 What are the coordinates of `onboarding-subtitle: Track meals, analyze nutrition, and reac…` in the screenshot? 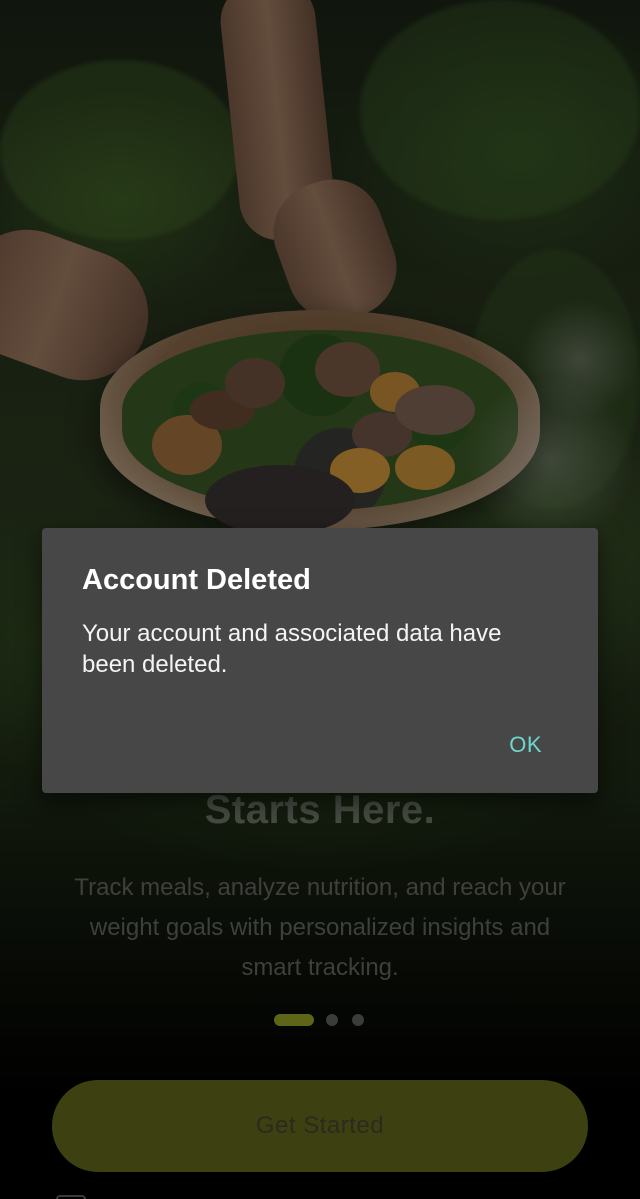 It's located at (320, 927).